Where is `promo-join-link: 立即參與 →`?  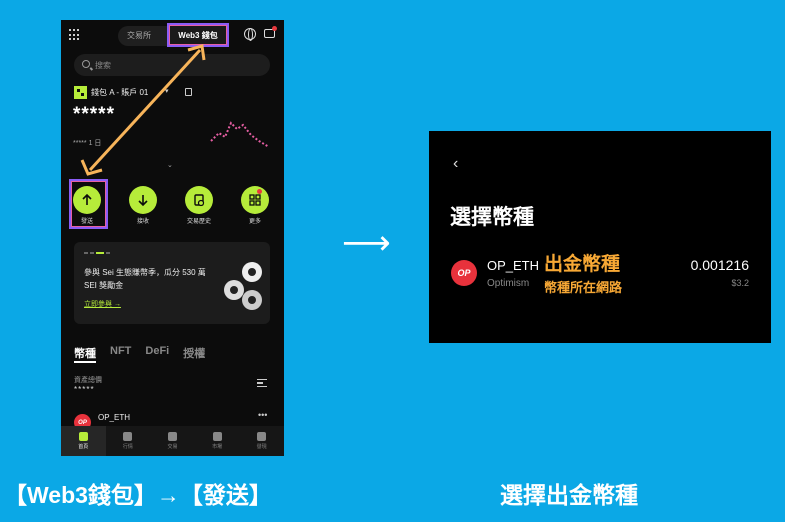 promo-join-link: 立即參與 → is located at coordinates (102, 304).